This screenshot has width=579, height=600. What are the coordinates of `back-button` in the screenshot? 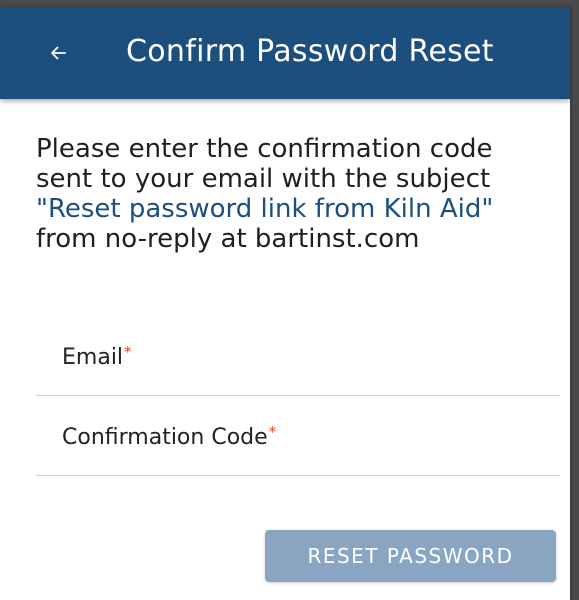 It's located at (58, 53).